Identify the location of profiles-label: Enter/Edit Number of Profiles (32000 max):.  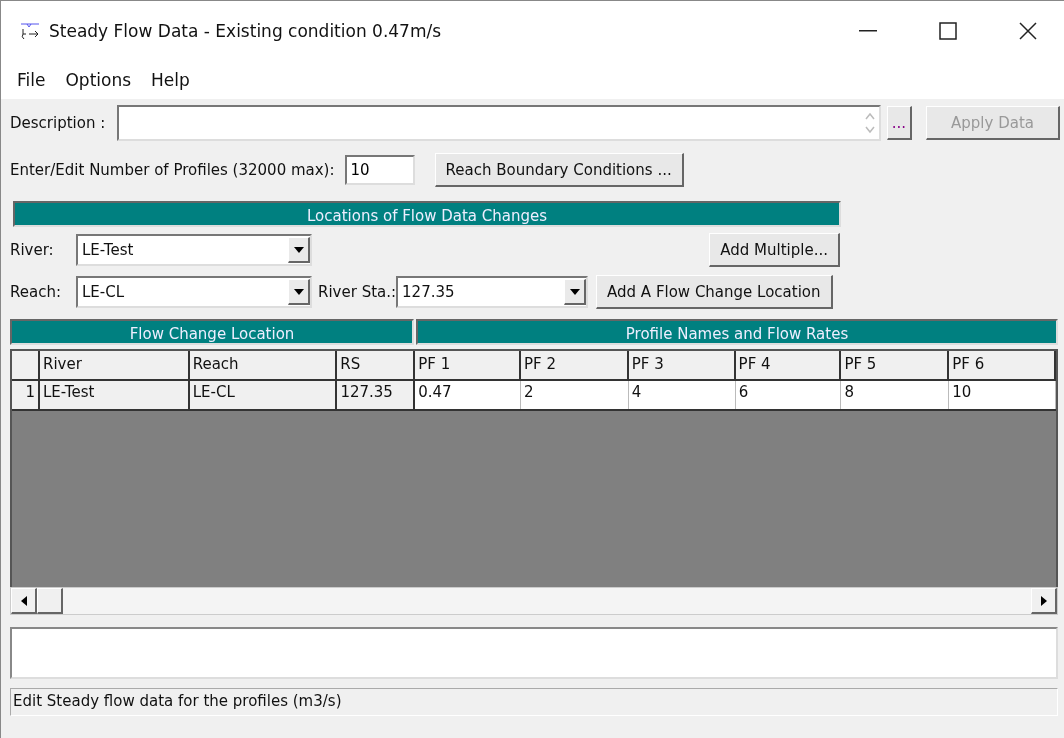
(172, 170).